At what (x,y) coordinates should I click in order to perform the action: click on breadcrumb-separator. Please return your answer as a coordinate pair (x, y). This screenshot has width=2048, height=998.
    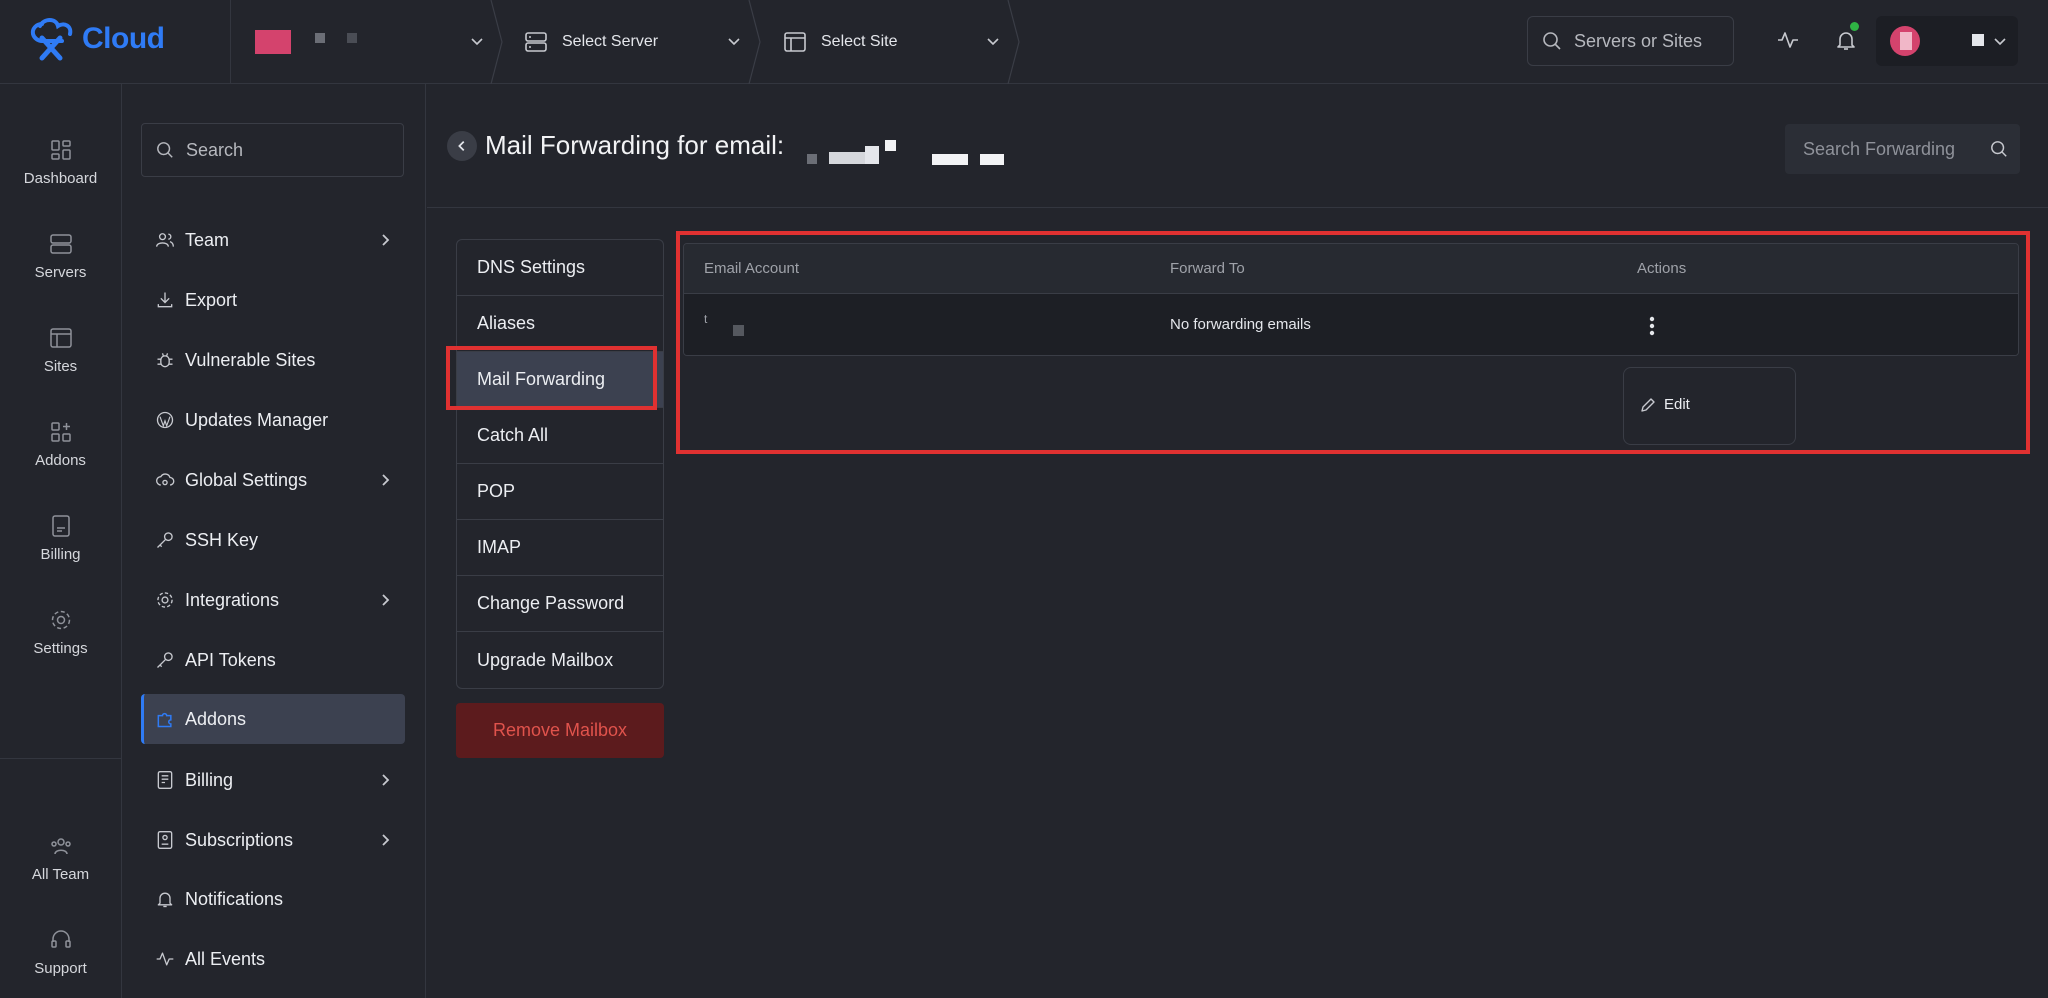
    Looking at the image, I should click on (754, 42).